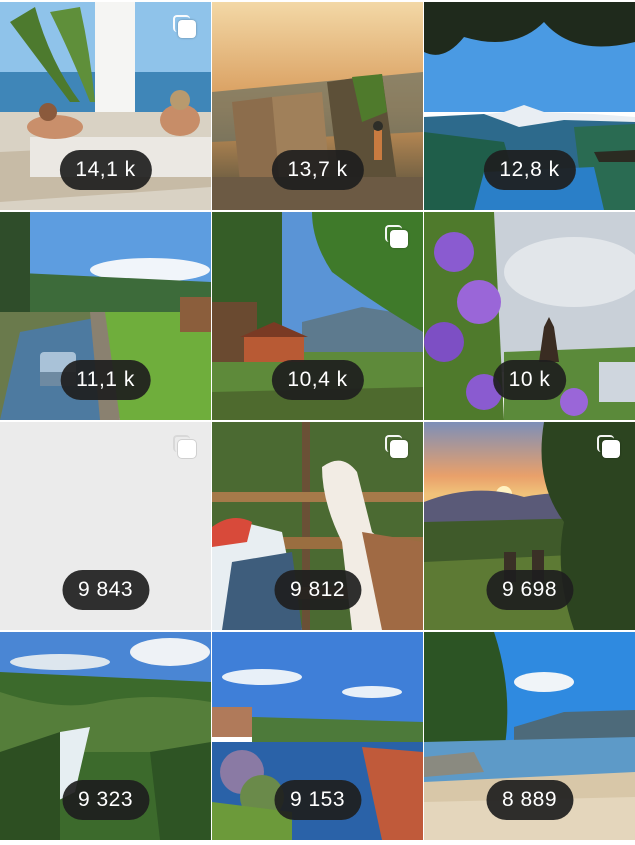 This screenshot has height=845, width=635. I want to click on post-tile: 12,8 k, so click(529, 106).